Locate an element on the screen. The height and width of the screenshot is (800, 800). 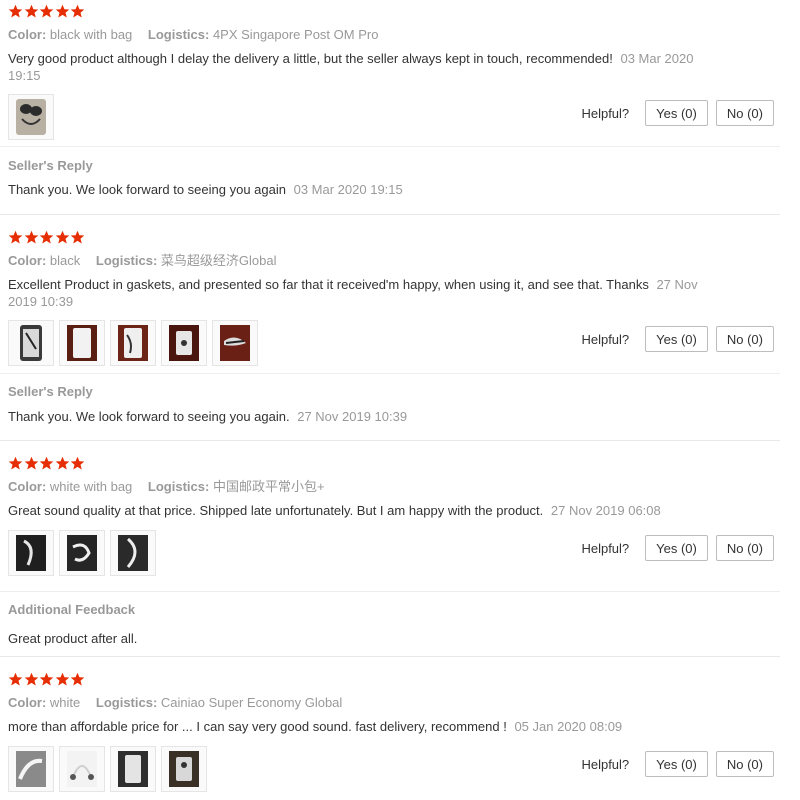
color-value: white is located at coordinates (65, 702).